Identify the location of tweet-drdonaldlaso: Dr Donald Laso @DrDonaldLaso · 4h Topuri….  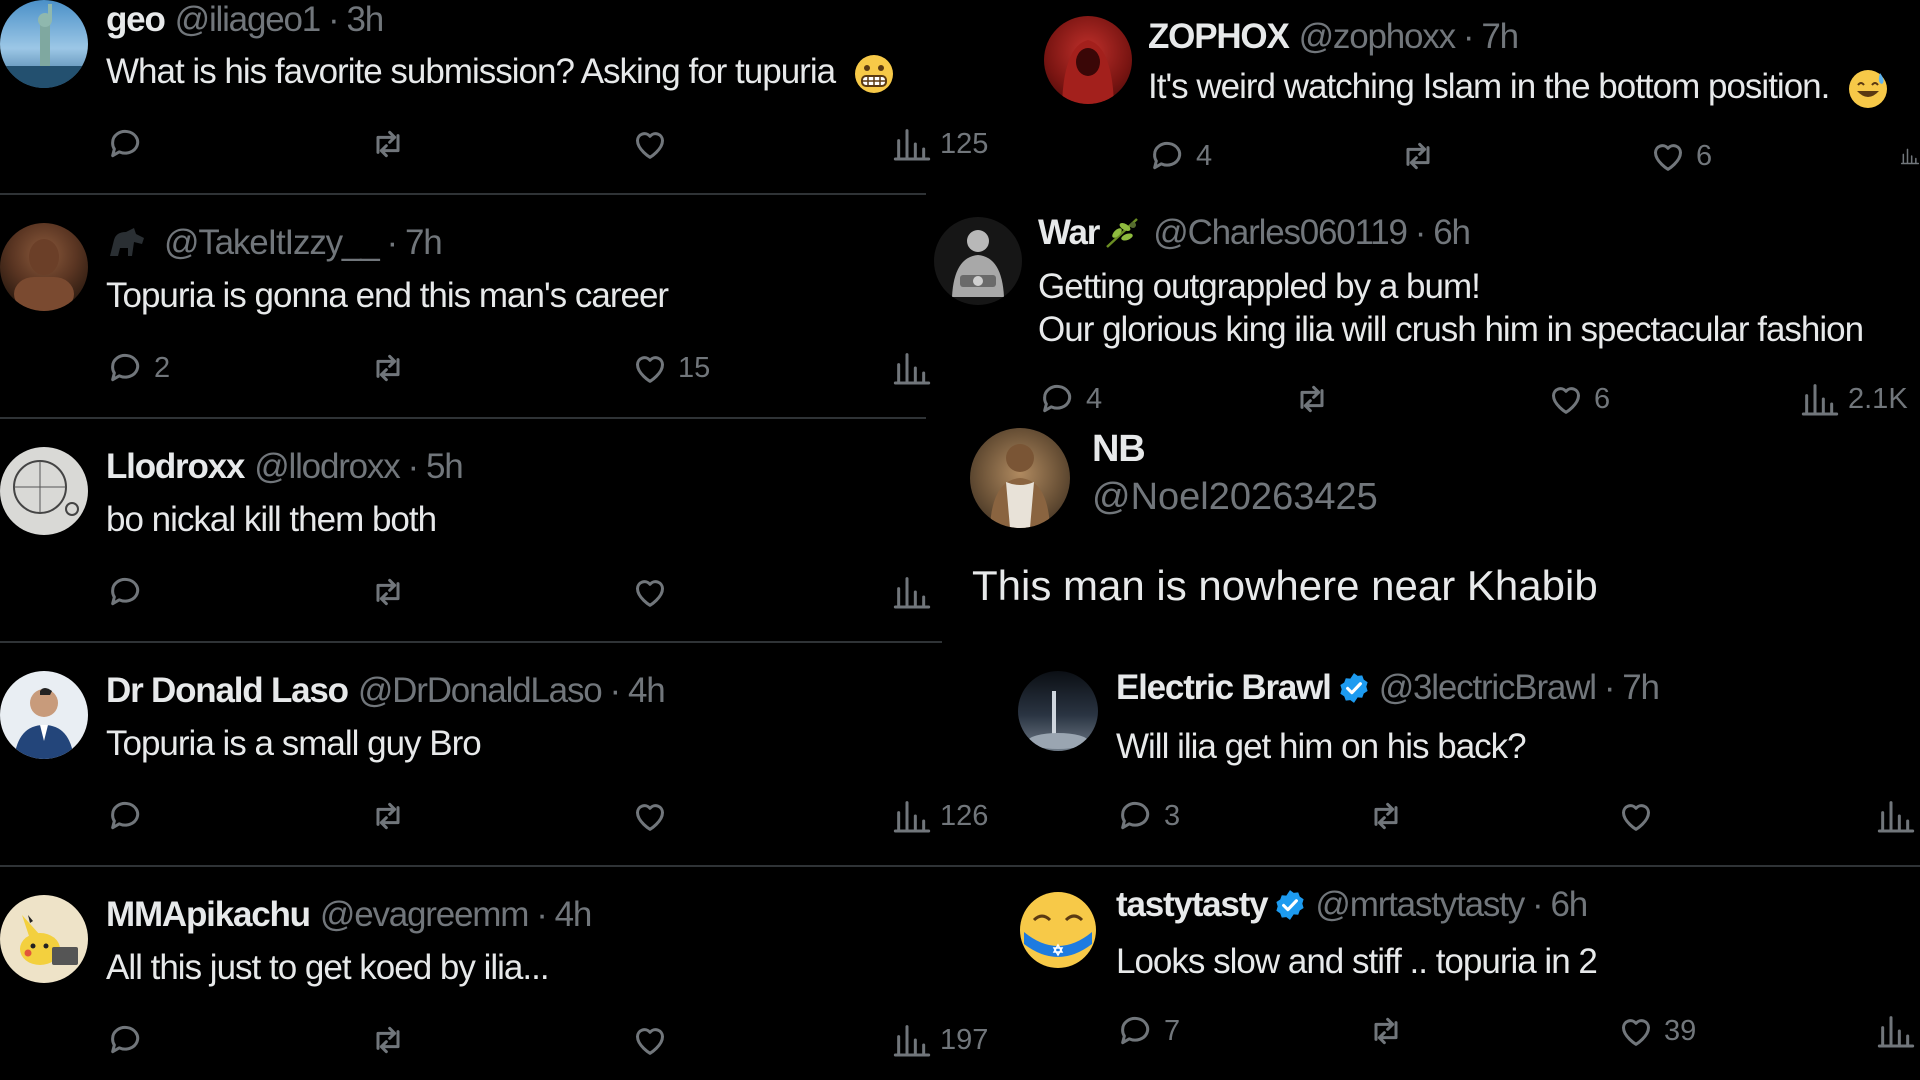
(500, 765).